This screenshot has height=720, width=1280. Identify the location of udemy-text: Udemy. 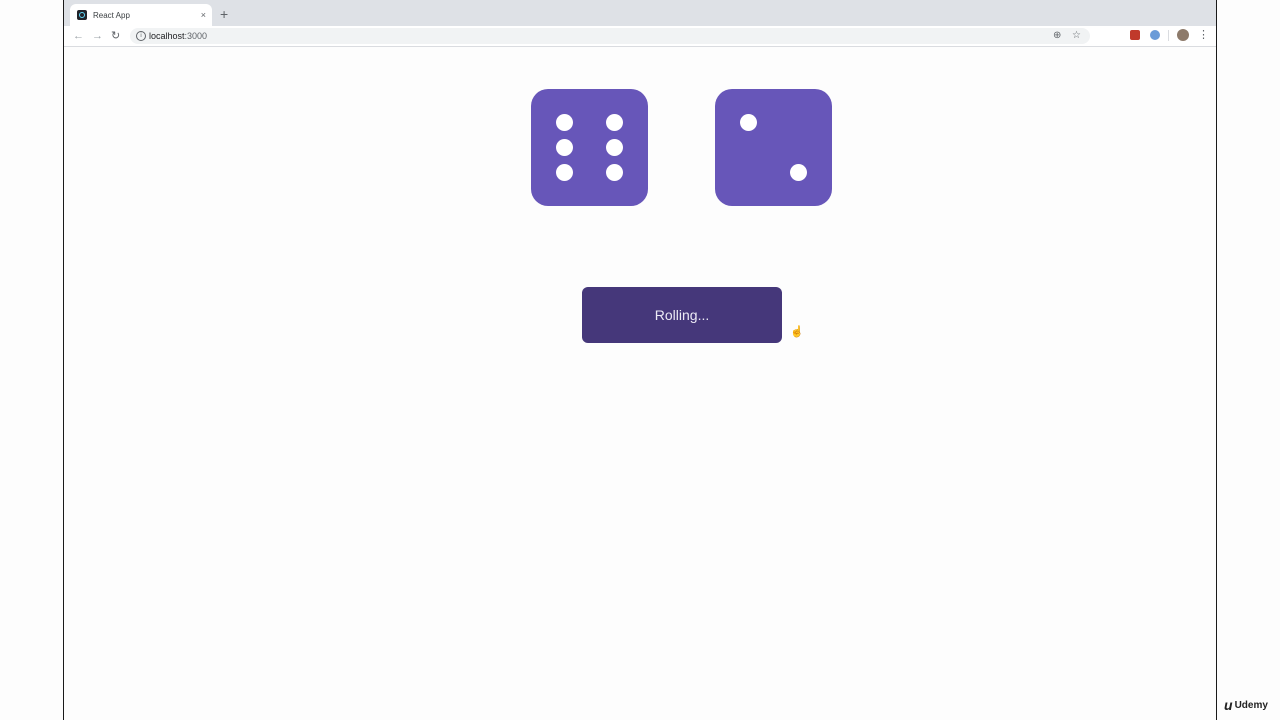
(1251, 705).